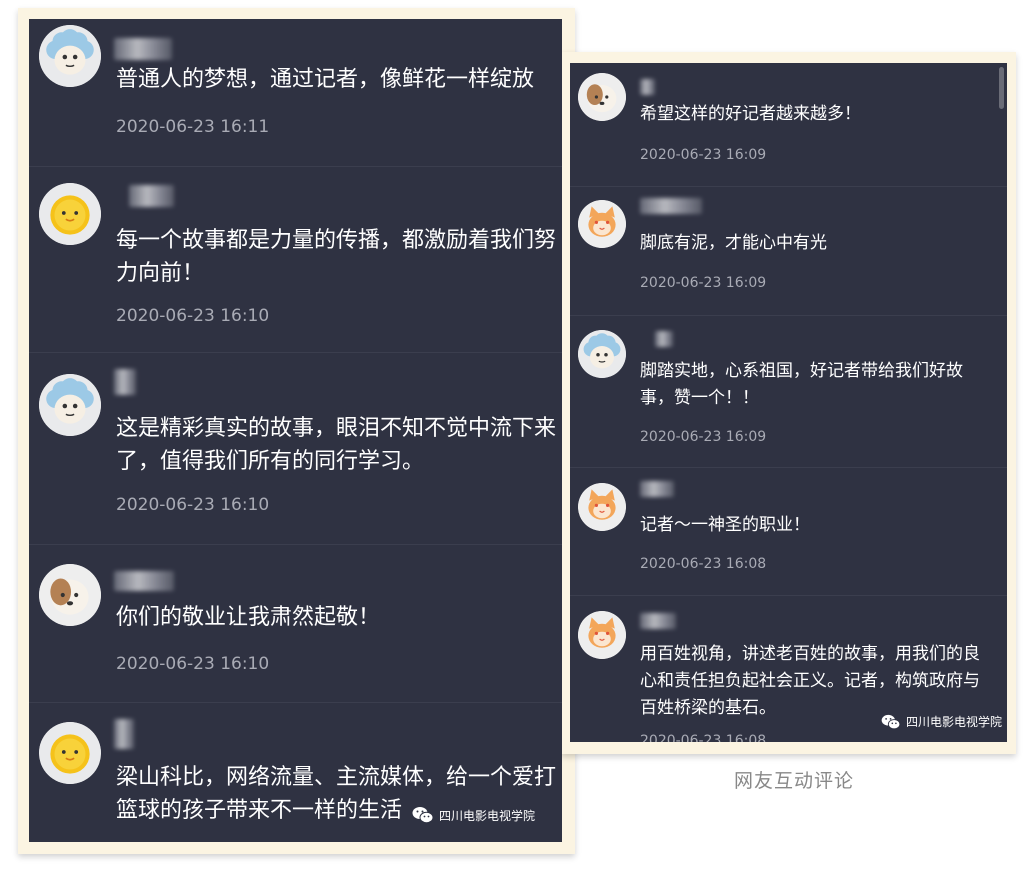  Describe the element at coordinates (325, 79) in the screenshot. I see `comment-text: 普通人的梦想，通过记者，像鲜花一样绽放` at that location.